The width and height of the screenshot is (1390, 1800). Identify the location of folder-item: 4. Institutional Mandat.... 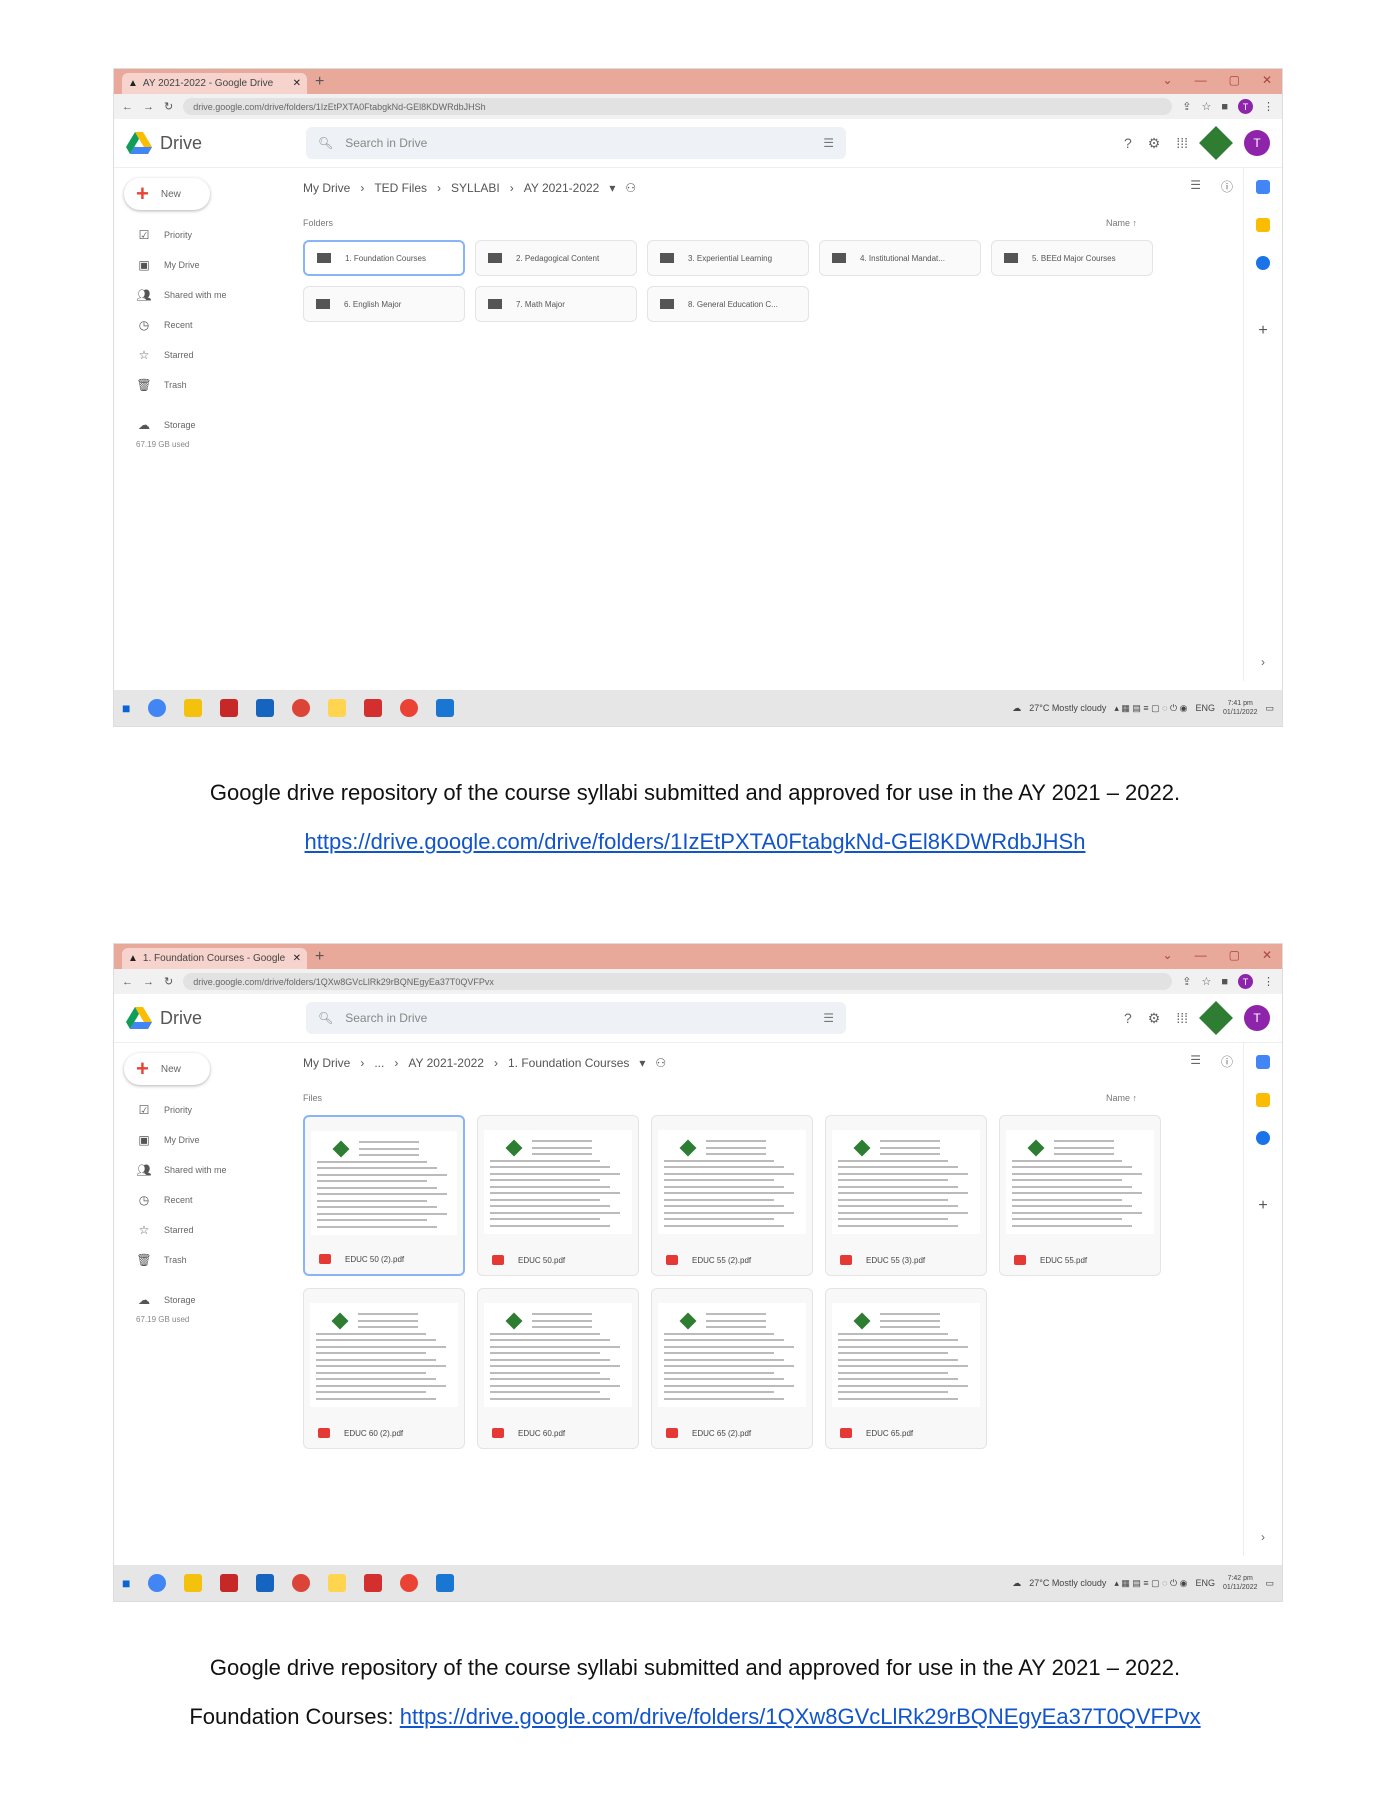
(900, 258).